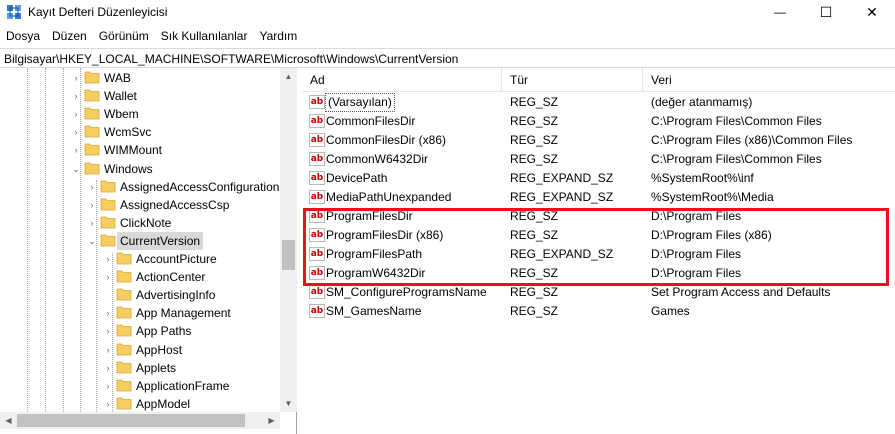 The width and height of the screenshot is (895, 434). Describe the element at coordinates (598, 311) in the screenshot. I see `value-row: ab SM_GamesName REG_SZ Games` at that location.